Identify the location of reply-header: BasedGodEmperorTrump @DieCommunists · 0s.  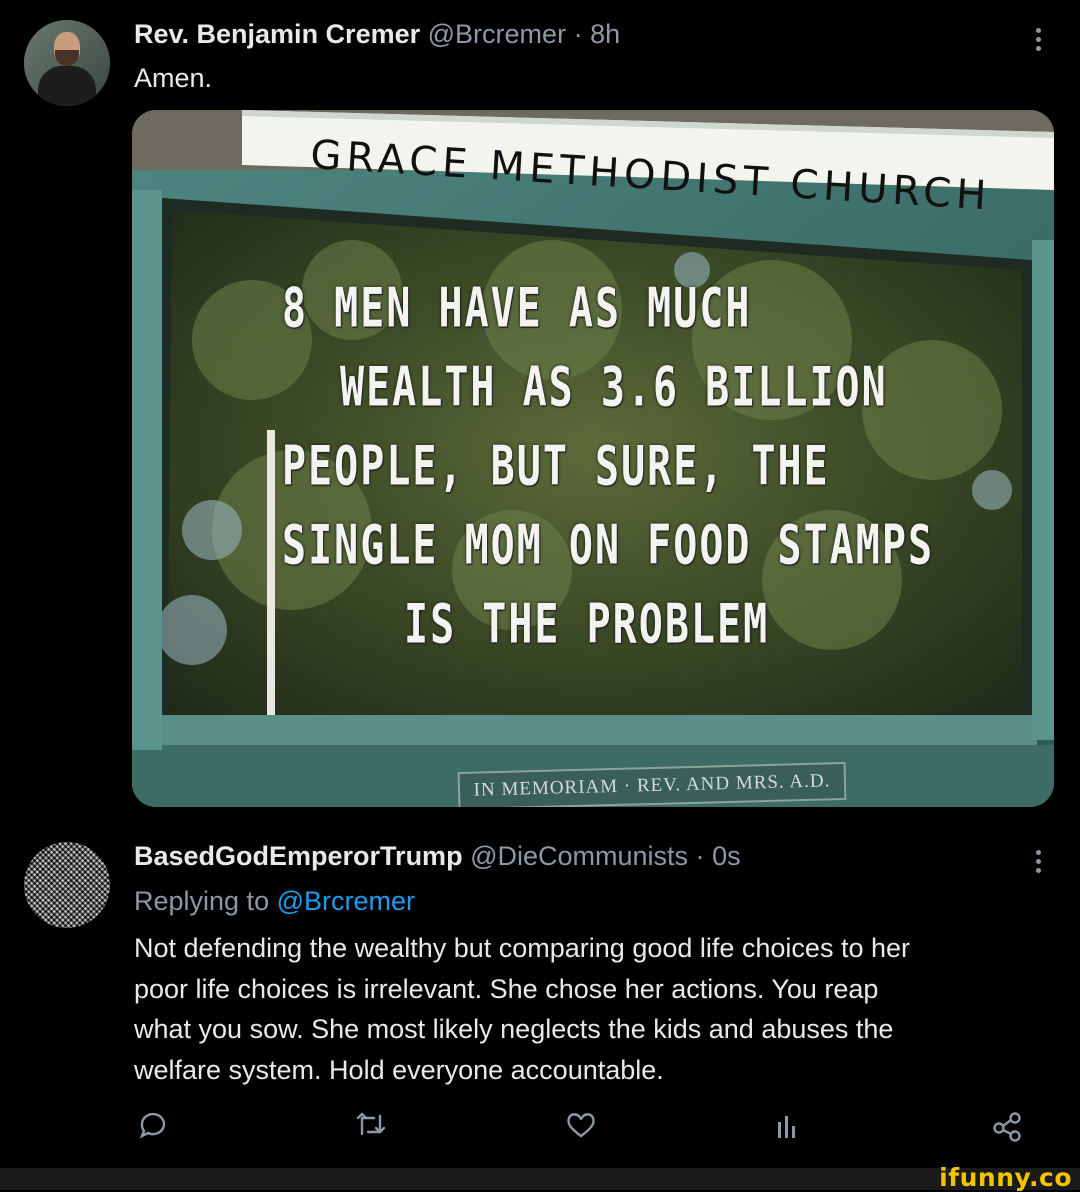
(437, 856).